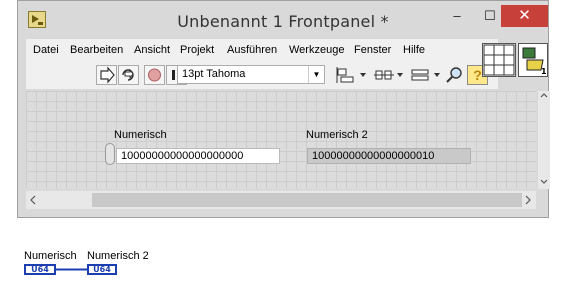 Image resolution: width=577 pixels, height=292 pixels. What do you see at coordinates (118, 256) in the screenshot?
I see `terminal-2-label: Numerisch 2` at bounding box center [118, 256].